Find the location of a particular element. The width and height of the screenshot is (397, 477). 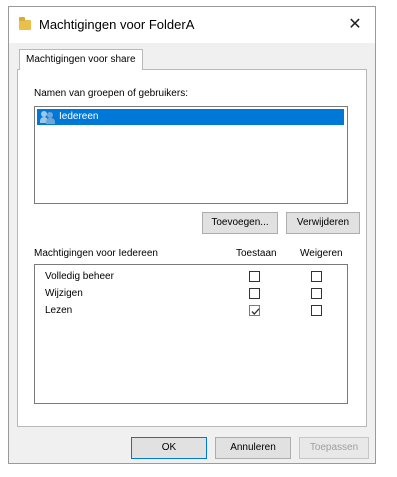

checkmark-icon is located at coordinates (255, 311).